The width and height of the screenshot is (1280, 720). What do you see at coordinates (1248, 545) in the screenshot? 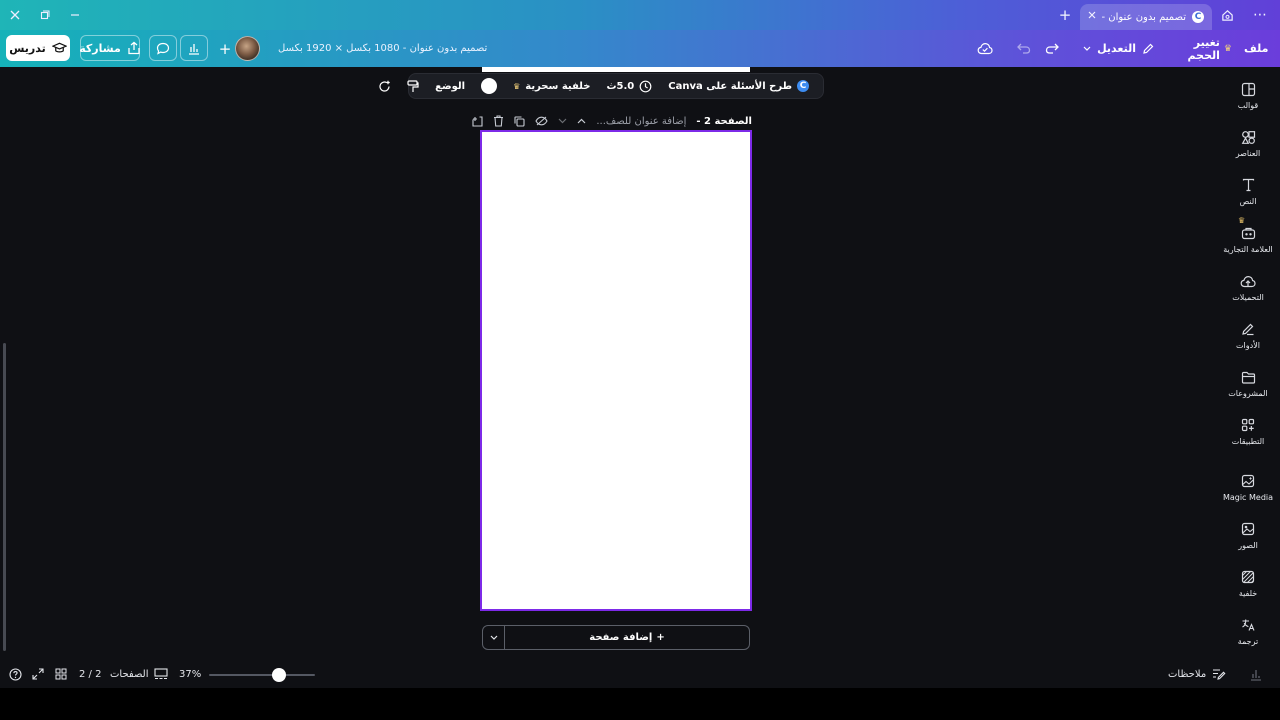
I see `side-item-label: الصور` at bounding box center [1248, 545].